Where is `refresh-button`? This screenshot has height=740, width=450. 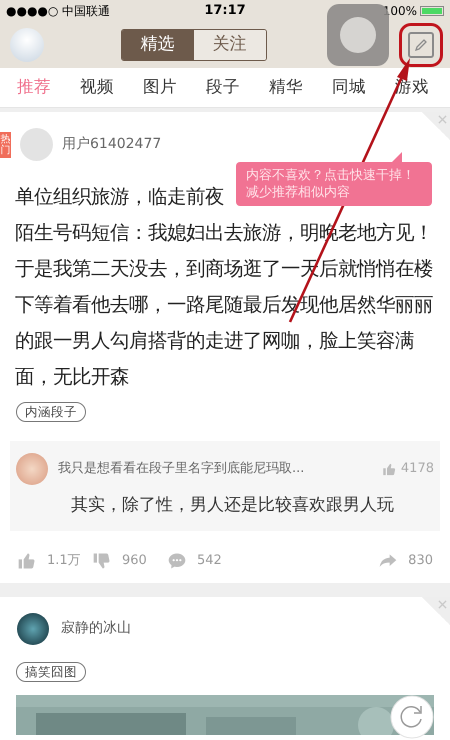
refresh-button is located at coordinates (412, 717).